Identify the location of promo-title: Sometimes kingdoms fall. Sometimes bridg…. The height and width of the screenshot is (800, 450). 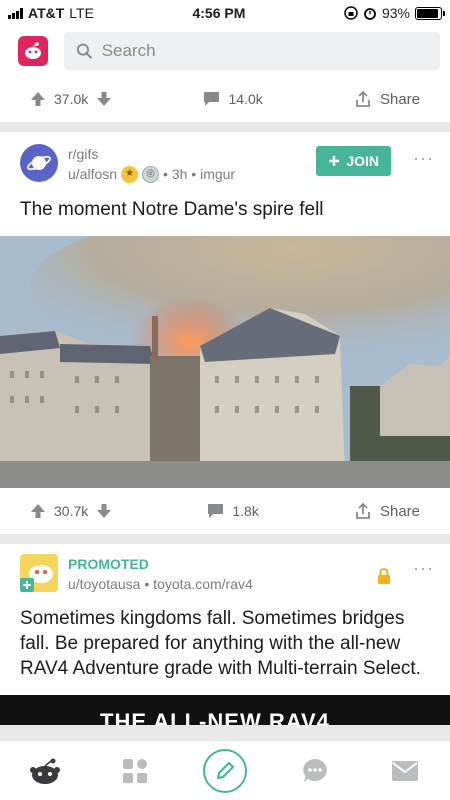
(225, 644).